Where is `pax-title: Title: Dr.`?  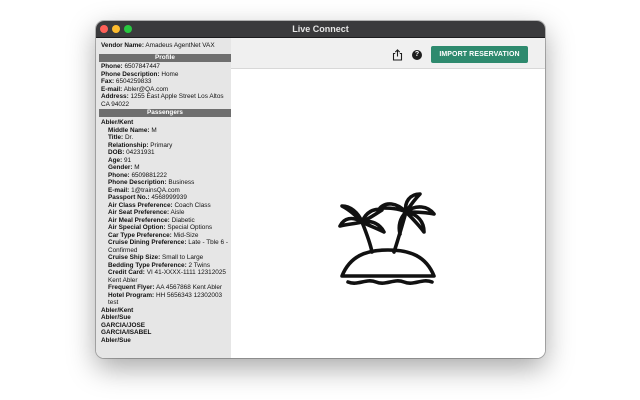 pax-title: Title: Dr. is located at coordinates (169, 138).